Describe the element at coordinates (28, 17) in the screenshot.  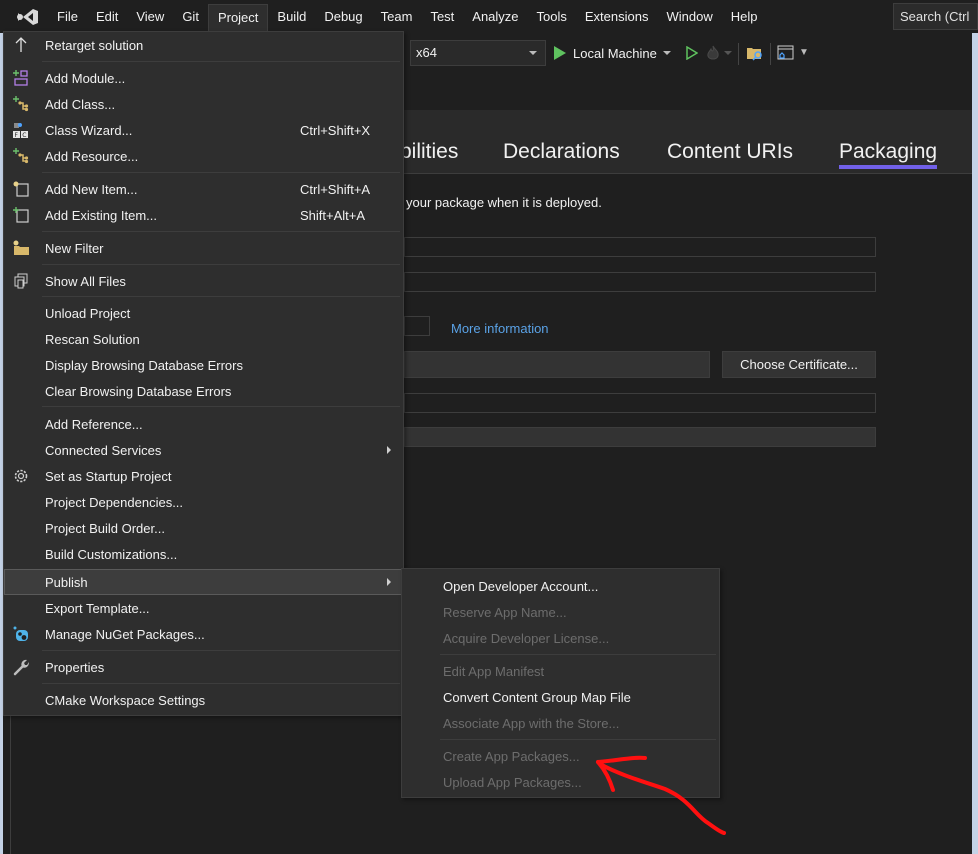
I see `visual-studio-logo-icon` at that location.